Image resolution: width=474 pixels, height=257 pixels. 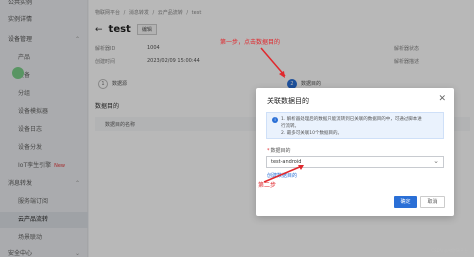 I want to click on data-destination-label: *数据目的, so click(x=279, y=150).